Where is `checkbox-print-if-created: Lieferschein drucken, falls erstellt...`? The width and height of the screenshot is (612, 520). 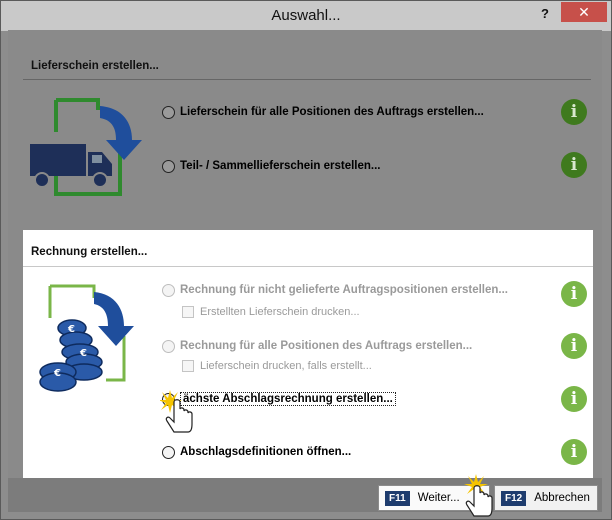
checkbox-print-if-created: Lieferschein drucken, falls erstellt... is located at coordinates (277, 366).